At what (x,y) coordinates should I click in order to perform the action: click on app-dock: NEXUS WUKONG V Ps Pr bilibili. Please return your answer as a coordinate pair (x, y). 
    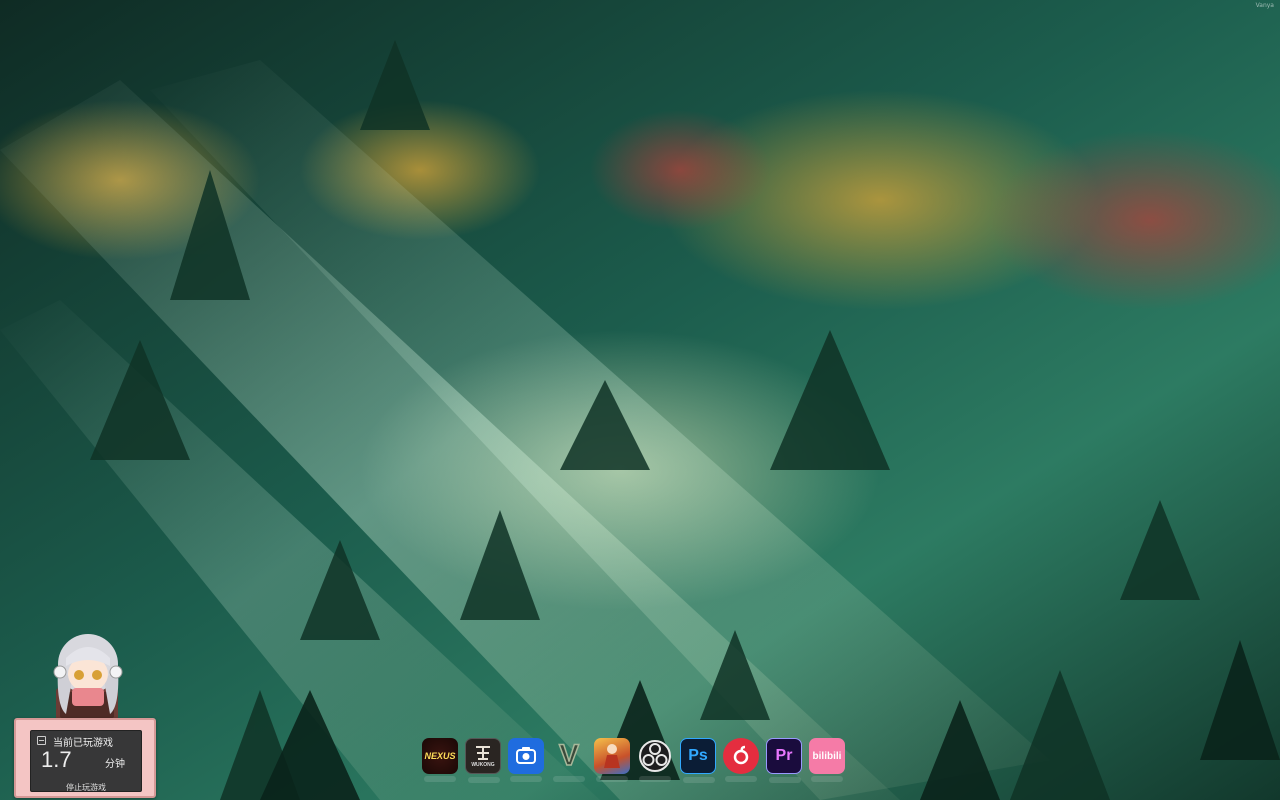
    Looking at the image, I should click on (633, 760).